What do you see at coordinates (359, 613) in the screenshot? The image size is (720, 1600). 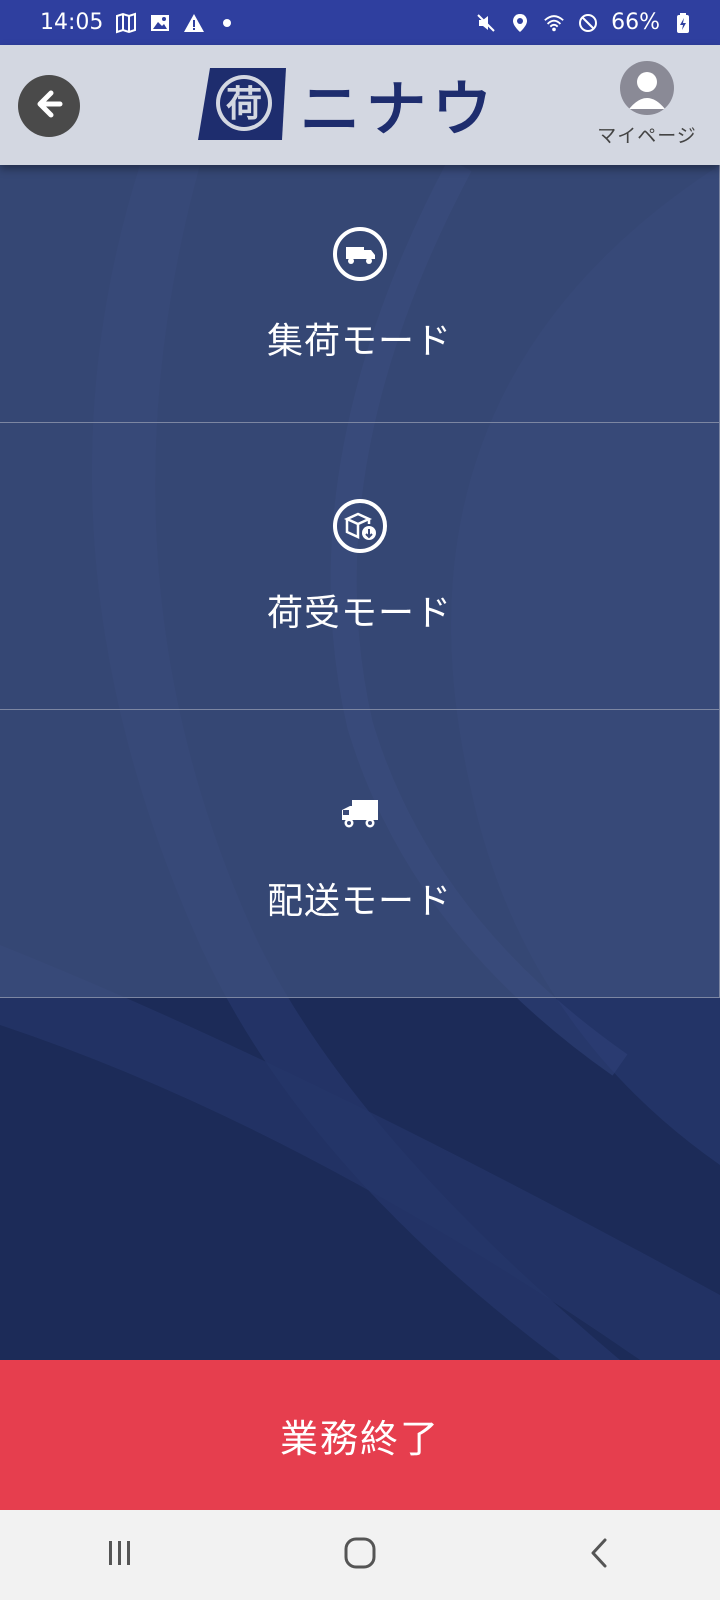 I see `mode-label: 荷受モード` at bounding box center [359, 613].